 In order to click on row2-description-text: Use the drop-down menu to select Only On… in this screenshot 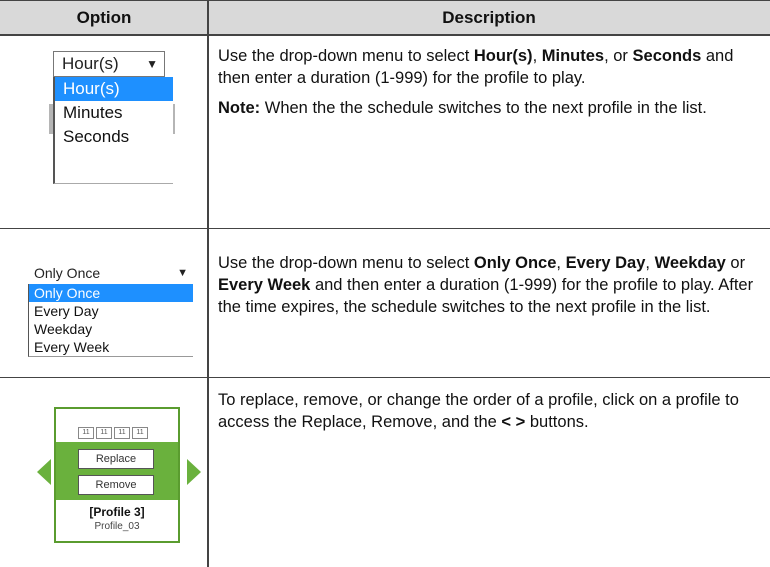, I will do `click(486, 285)`.